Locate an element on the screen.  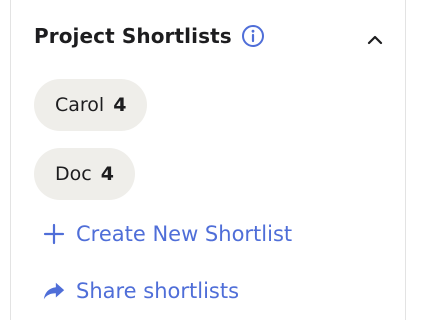
shortlist-chip-doc: Doc 4 is located at coordinates (84, 174).